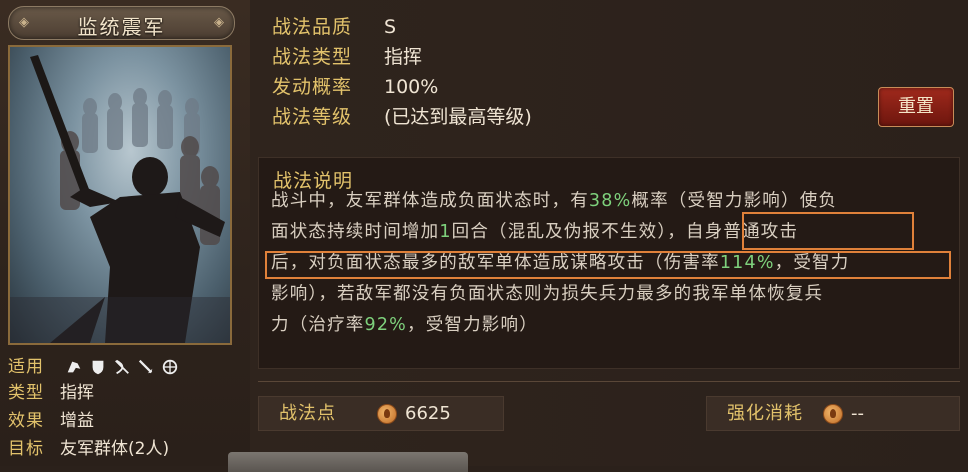 This screenshot has height=472, width=968. I want to click on effect-value: 增益, so click(77, 421).